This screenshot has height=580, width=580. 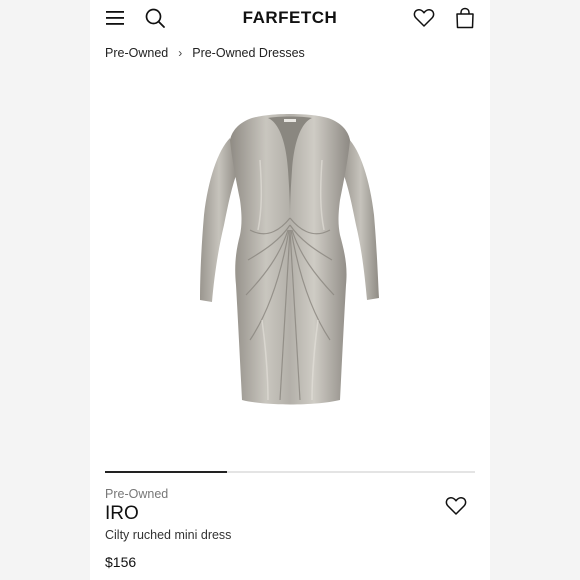 I want to click on product-description: Cilty ruched mini dress, so click(x=168, y=535).